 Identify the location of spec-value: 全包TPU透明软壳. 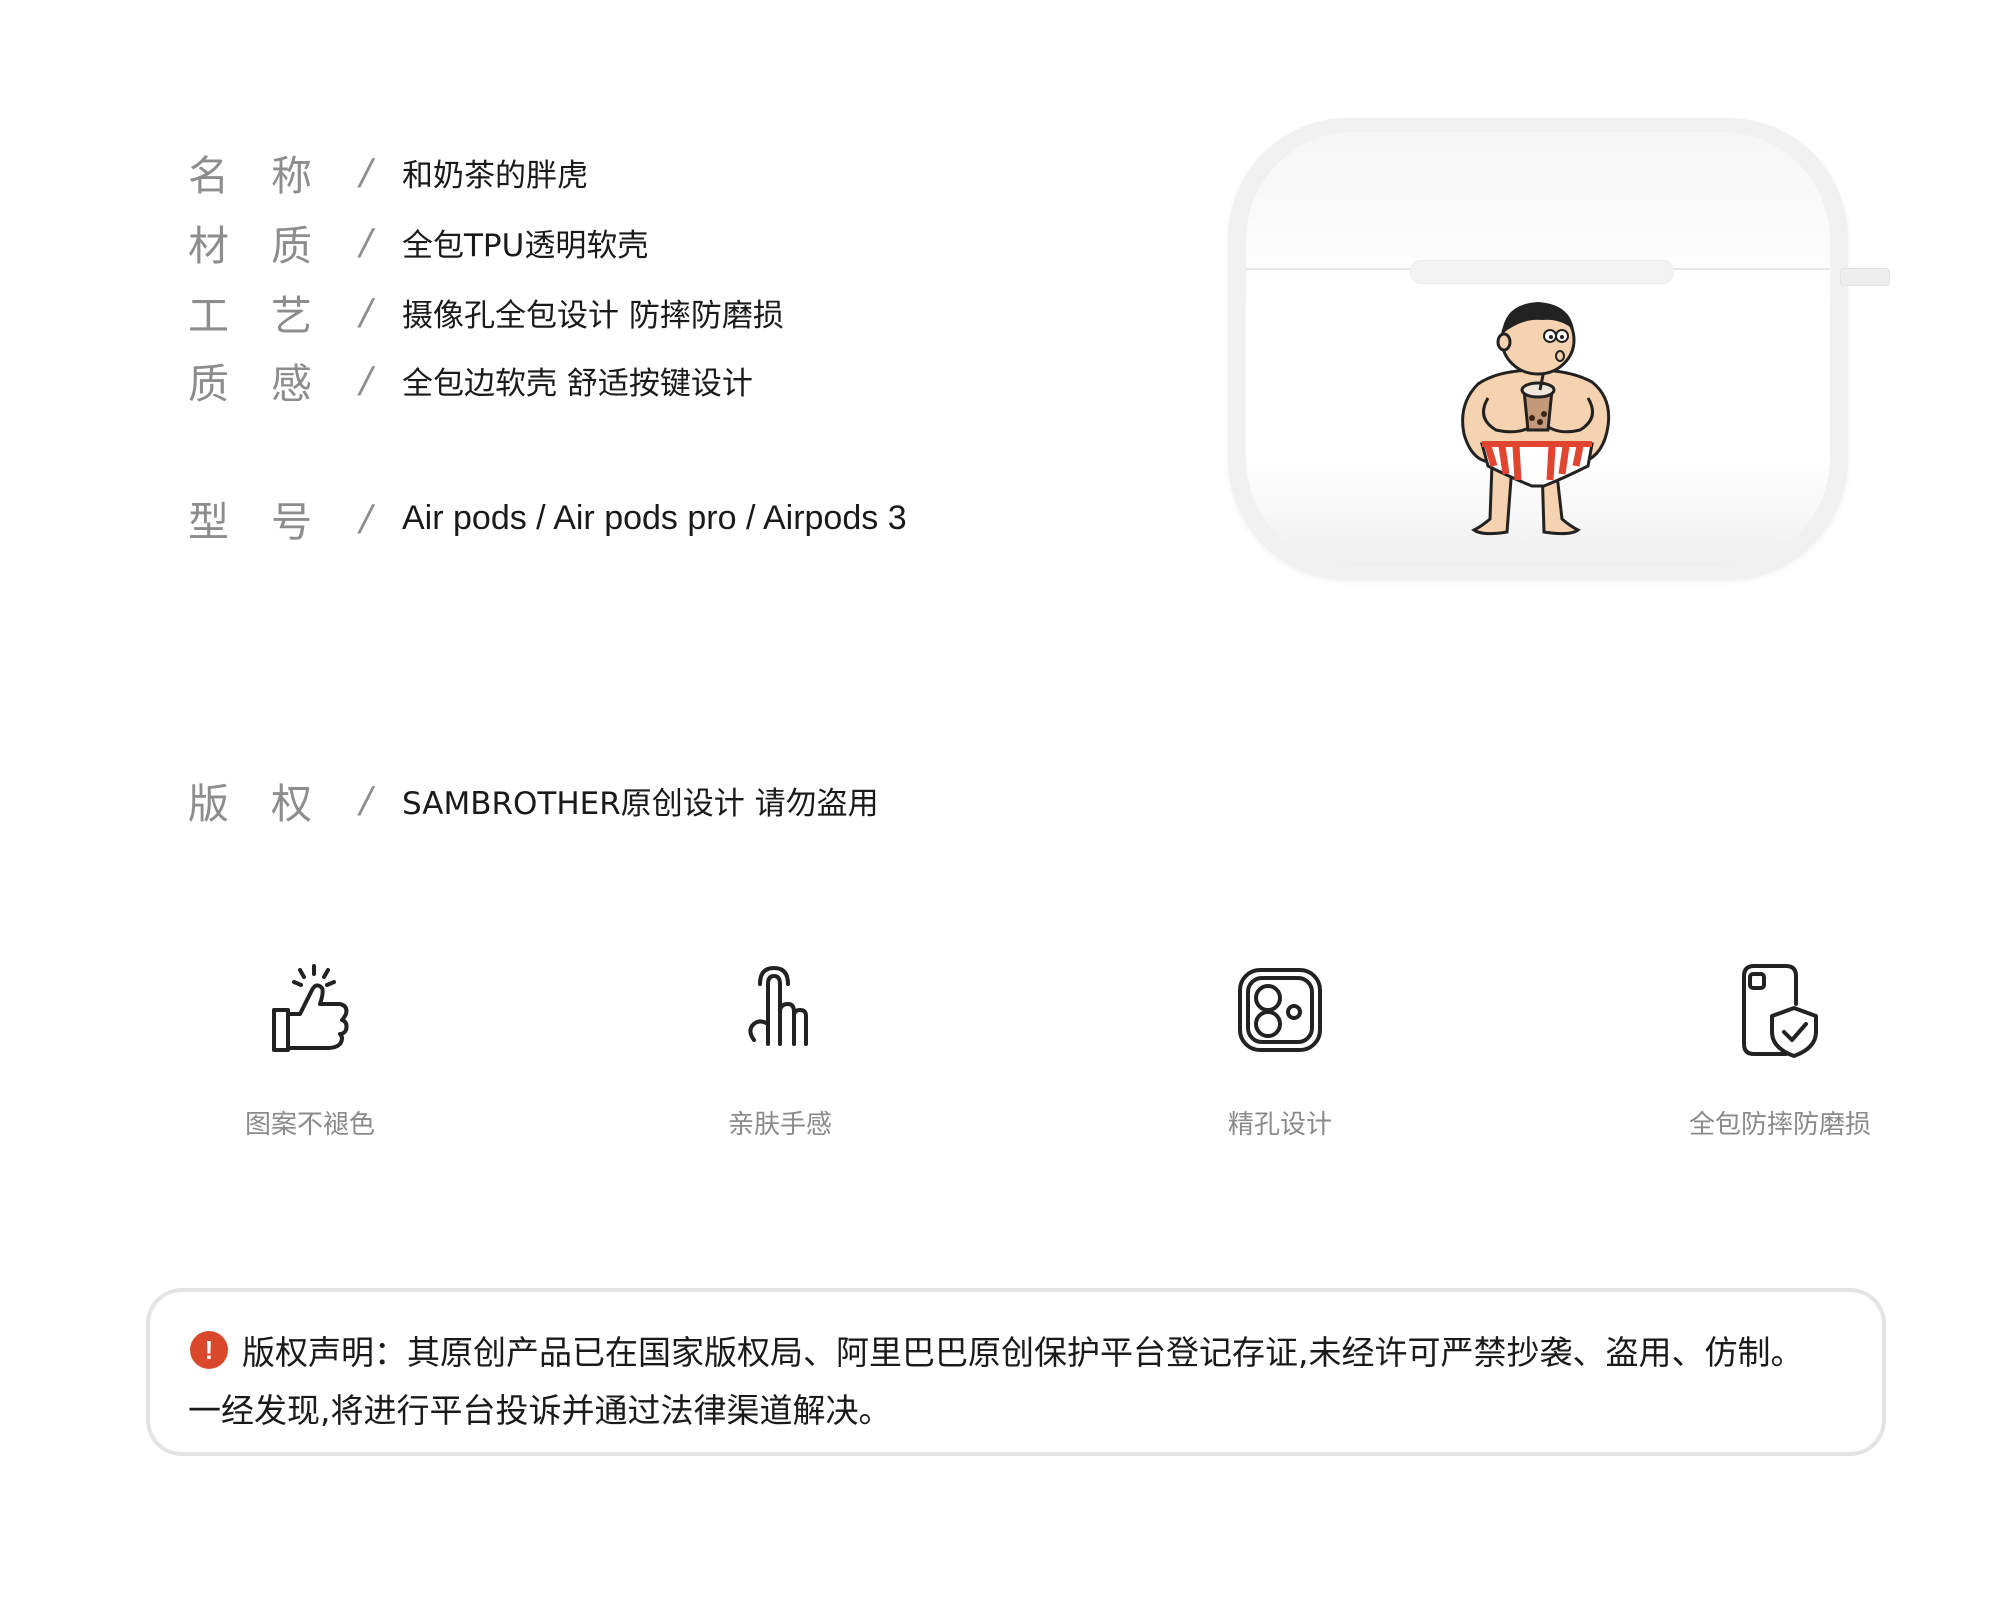
(525, 245).